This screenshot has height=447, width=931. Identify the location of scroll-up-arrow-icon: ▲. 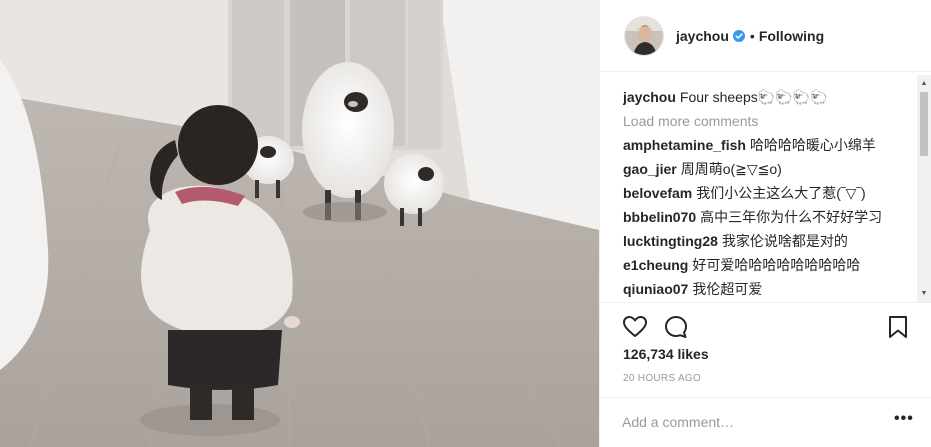
(924, 84).